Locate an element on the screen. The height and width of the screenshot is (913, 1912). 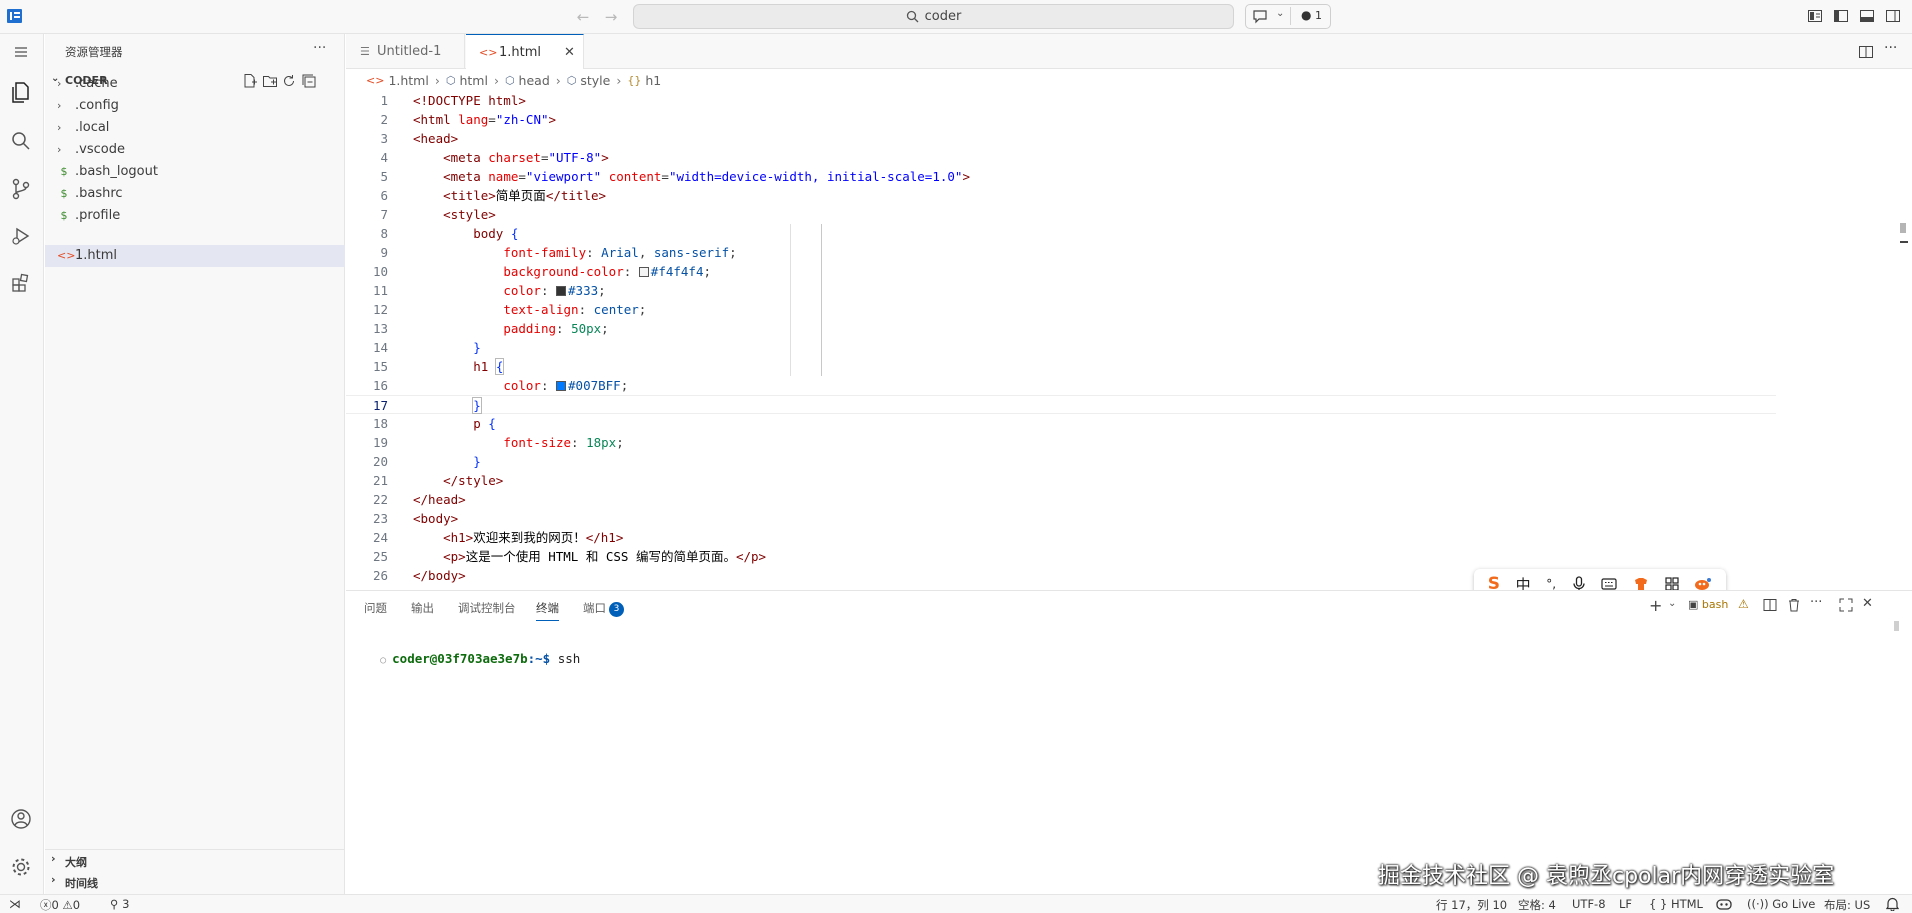
skin-icon is located at coordinates (1641, 584).